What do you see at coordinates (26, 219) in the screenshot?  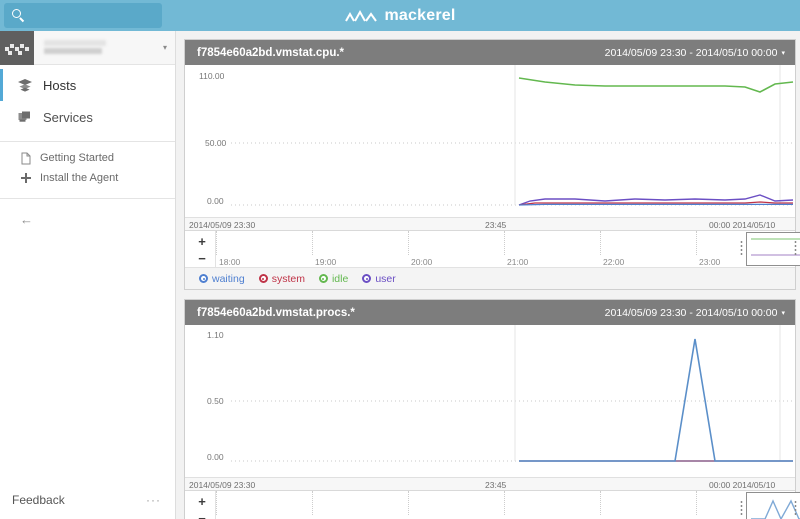 I see `arrow-left-icon: ←` at bounding box center [26, 219].